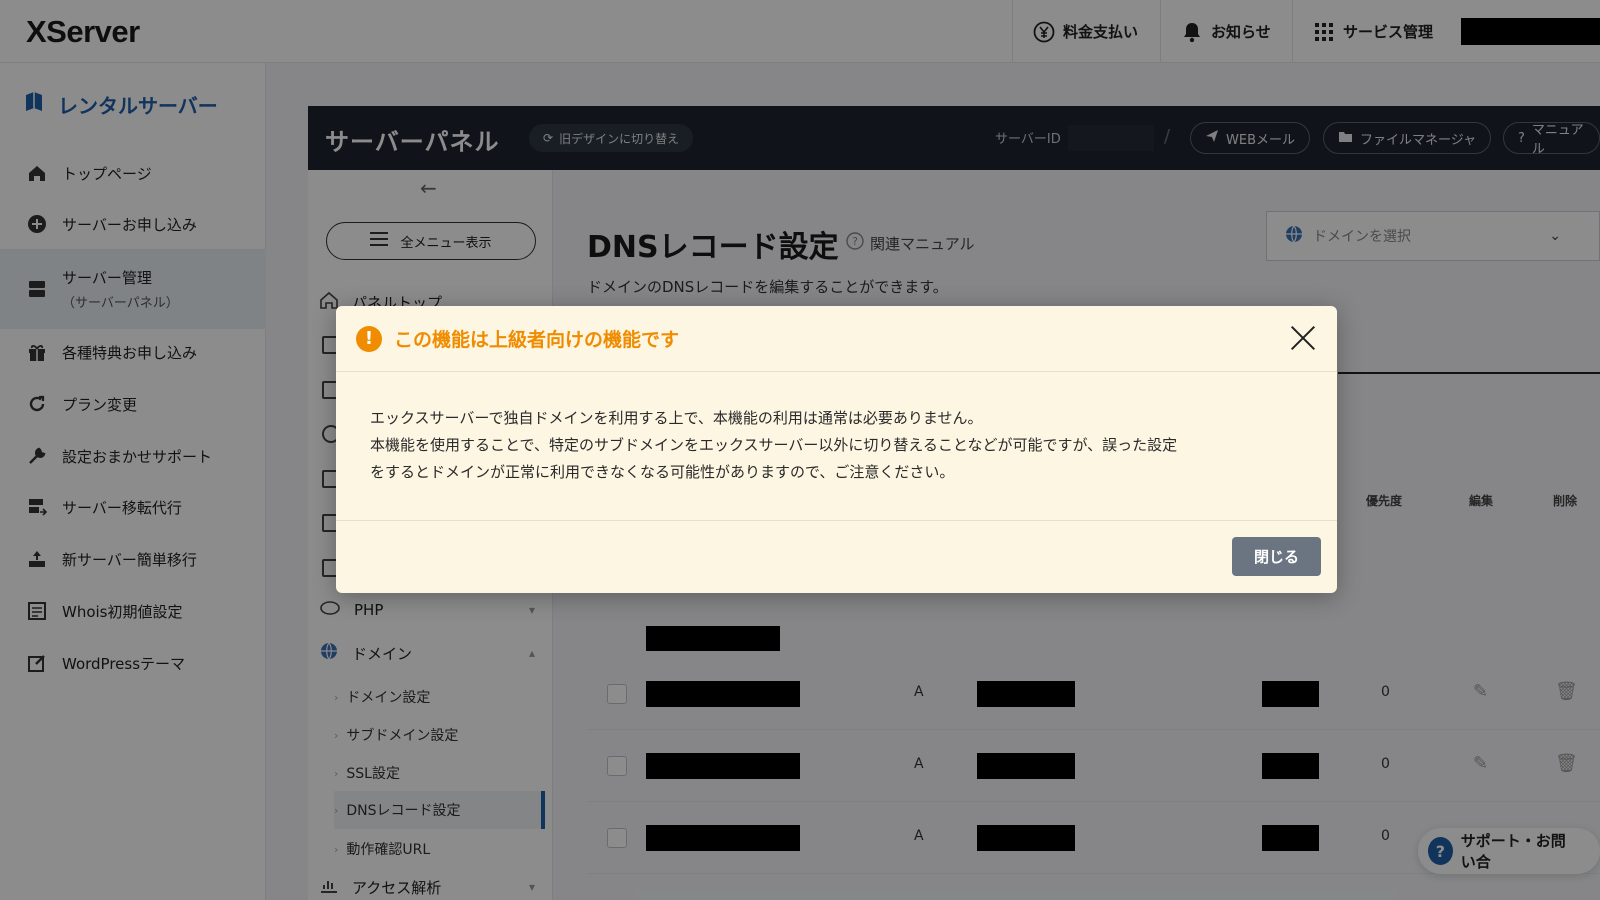 The height and width of the screenshot is (900, 1600). I want to click on modal-divider, so click(836, 520).